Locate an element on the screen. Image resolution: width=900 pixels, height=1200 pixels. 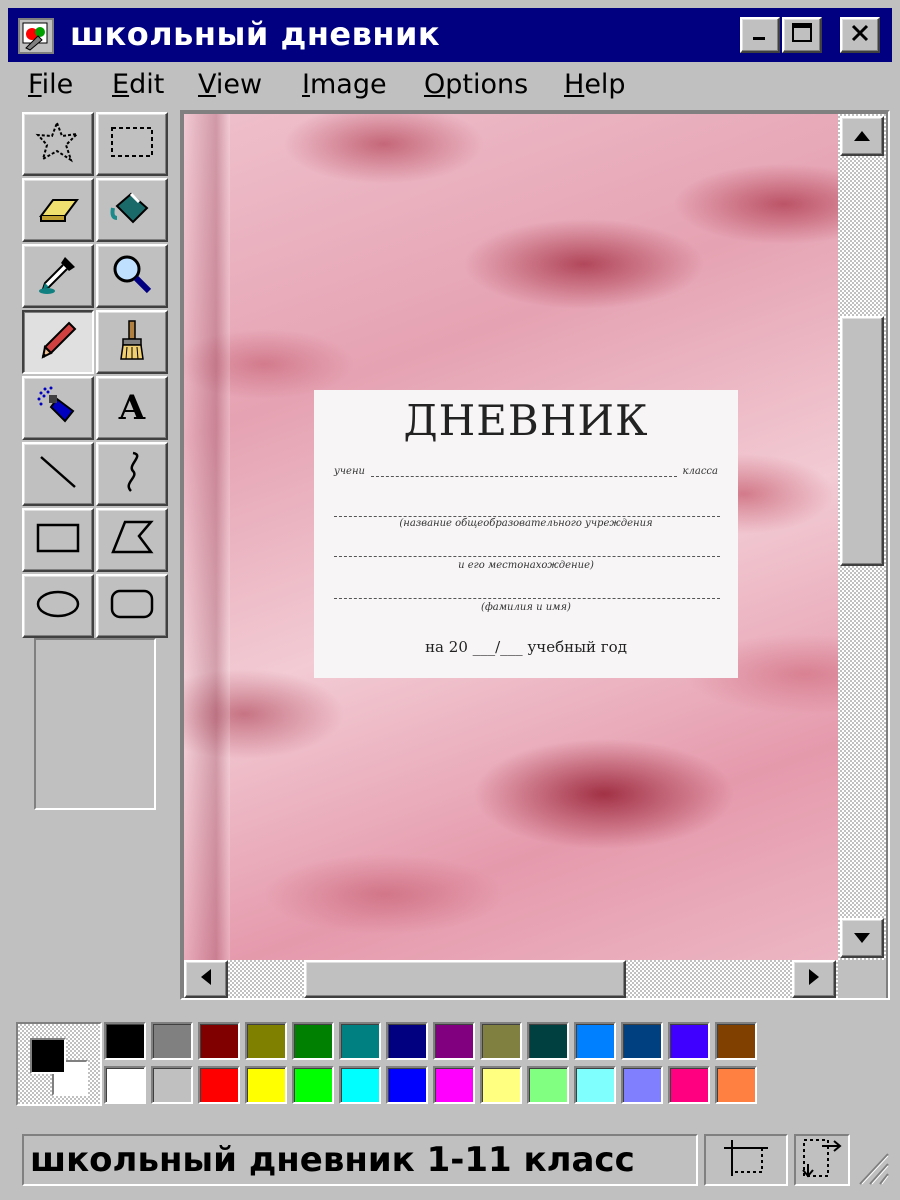
horizontal-scroll-thumb is located at coordinates (465, 979).